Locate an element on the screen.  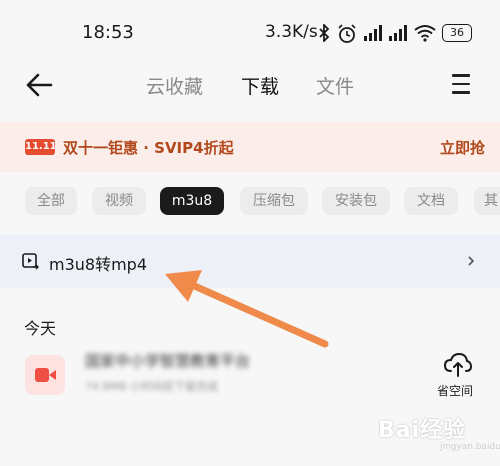
file-meta: 74.8MB 小时间前下载完成 is located at coordinates (152, 386).